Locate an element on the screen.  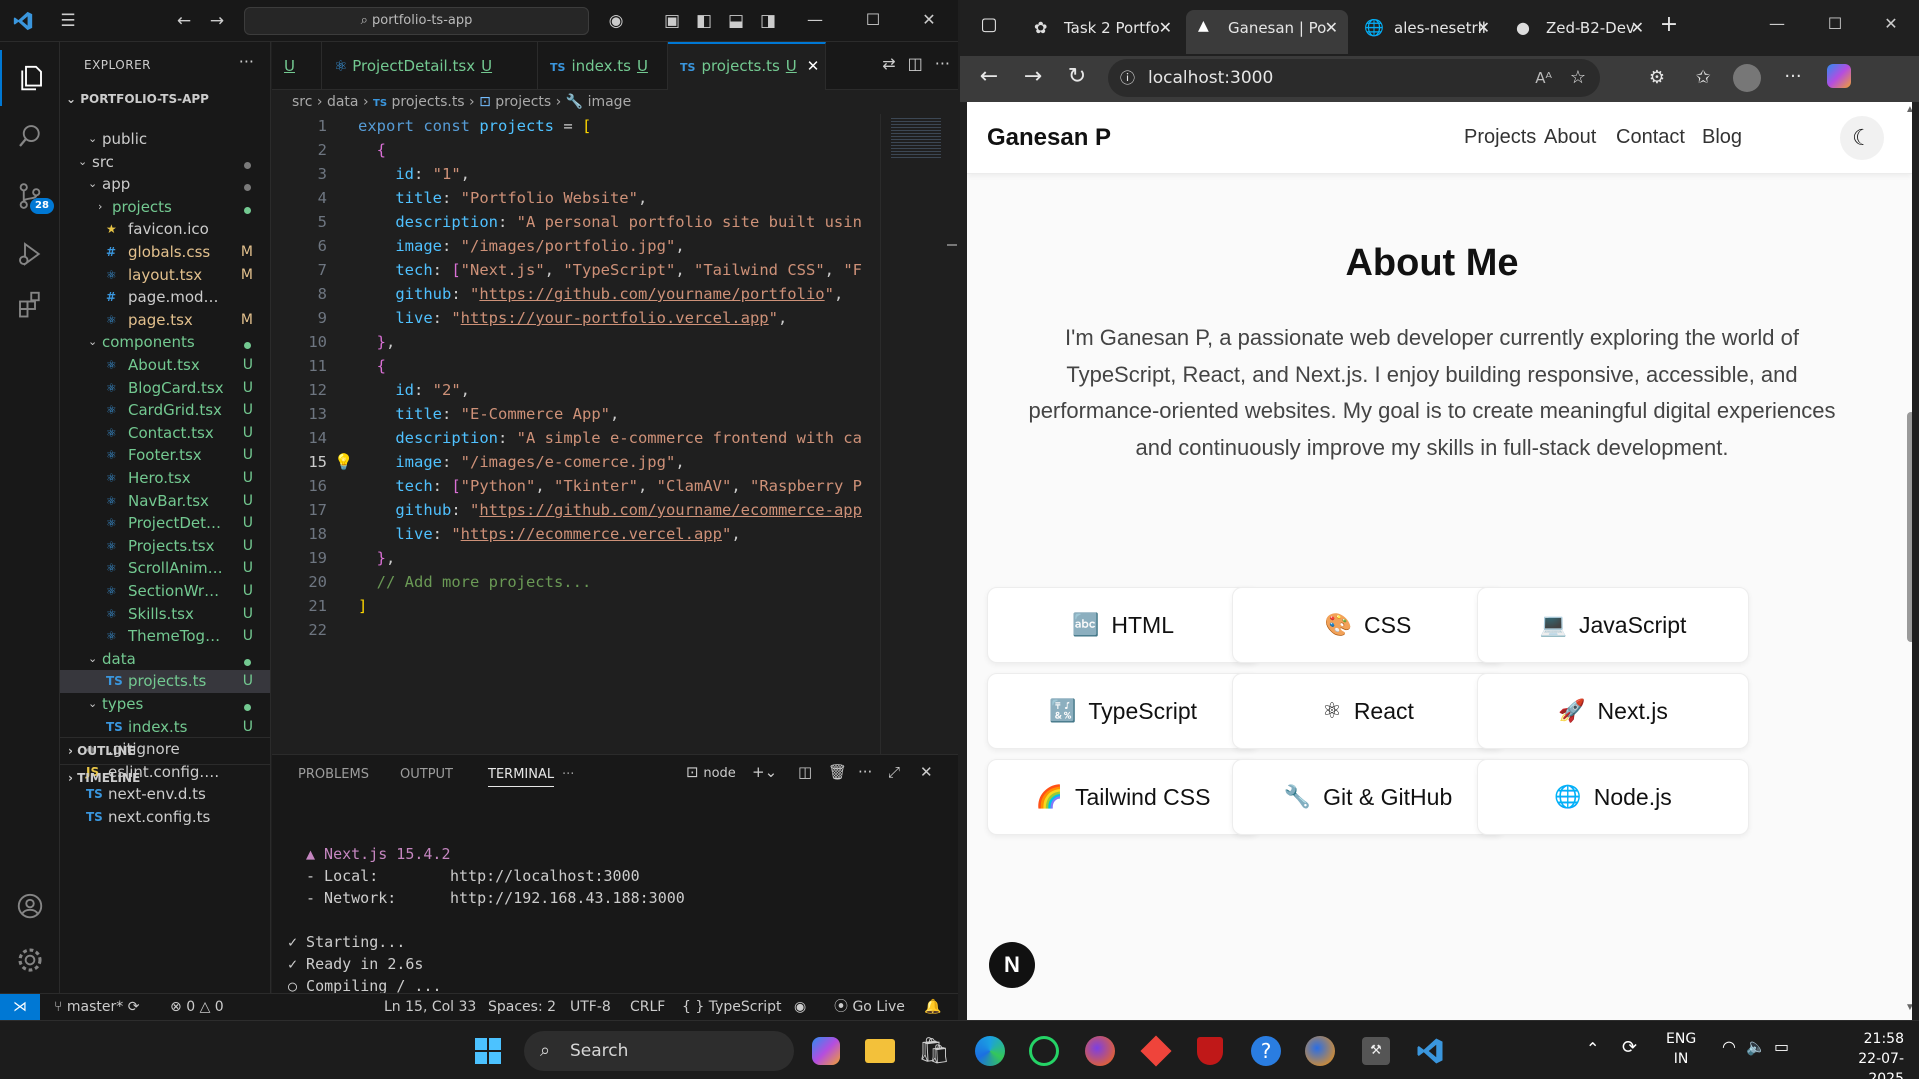
git-branch: ⑂ master* ⟳ is located at coordinates (96, 1007).